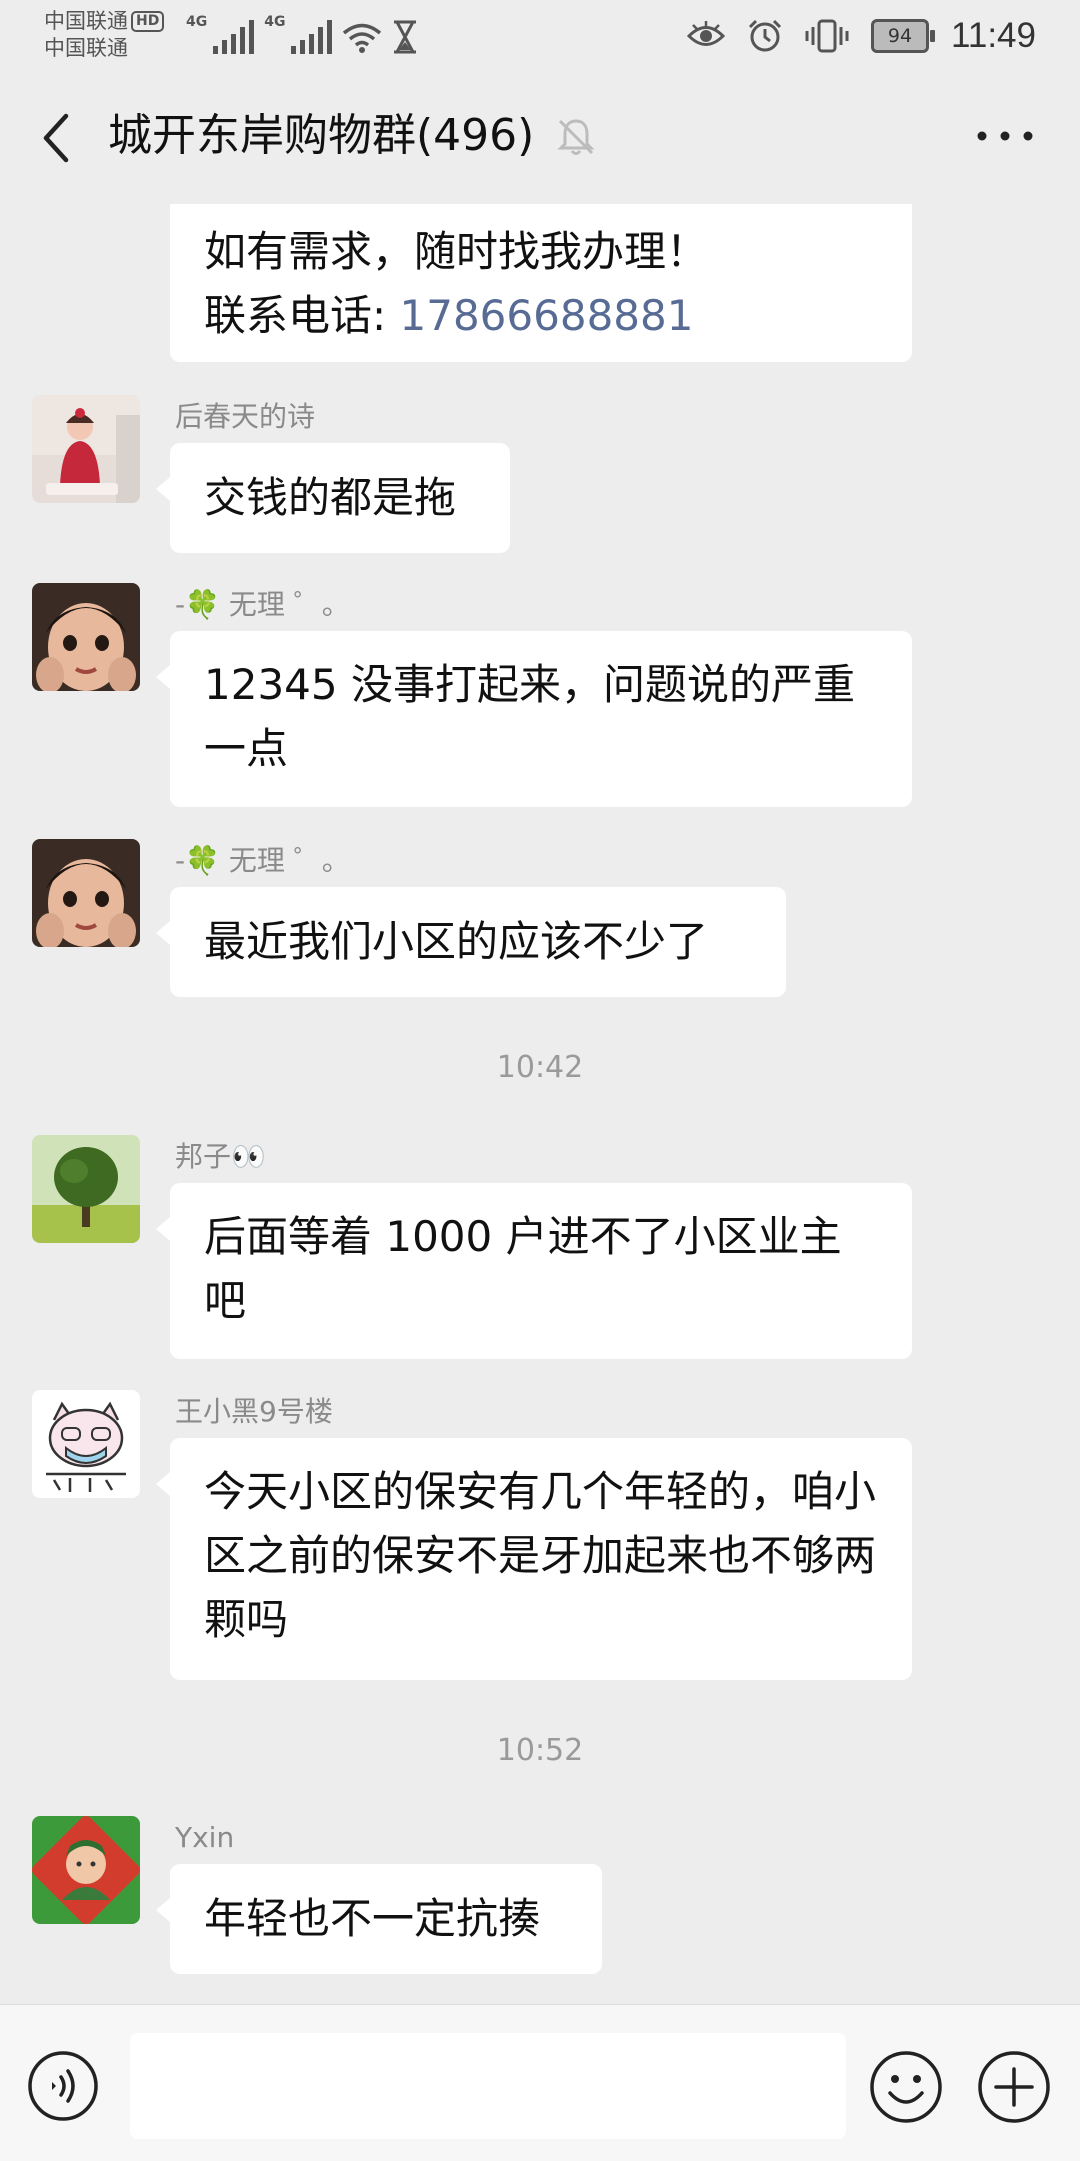 Image resolution: width=1080 pixels, height=2161 pixels. What do you see at coordinates (148, 21) in the screenshot?
I see `hd-badge: HD` at bounding box center [148, 21].